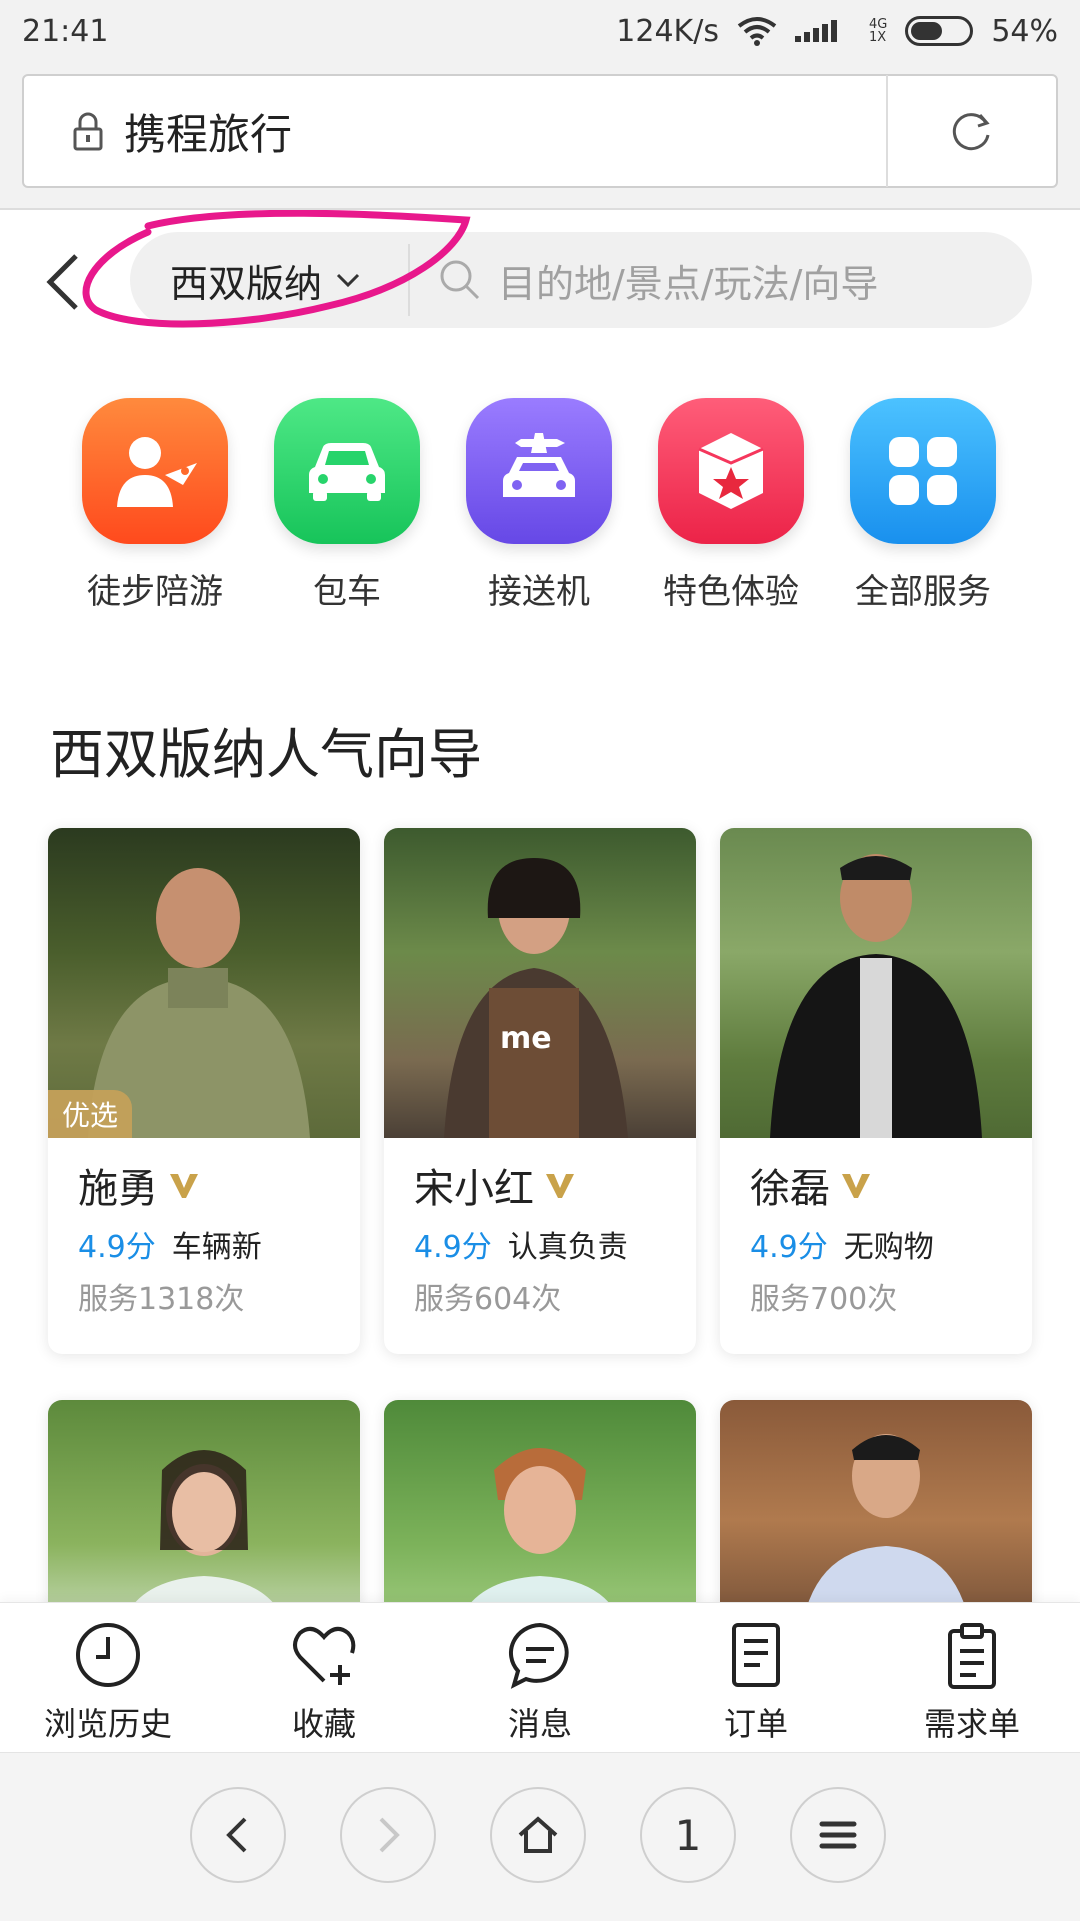 The height and width of the screenshot is (1921, 1080). Describe the element at coordinates (539, 471) in the screenshot. I see `airport-transfer-icon` at that location.